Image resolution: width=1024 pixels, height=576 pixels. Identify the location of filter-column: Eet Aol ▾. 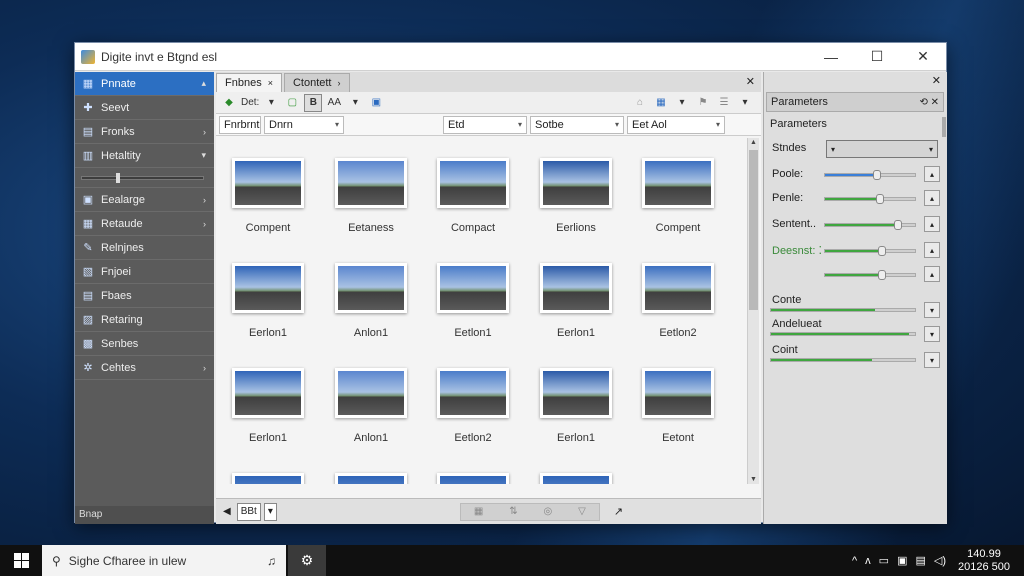
(676, 124).